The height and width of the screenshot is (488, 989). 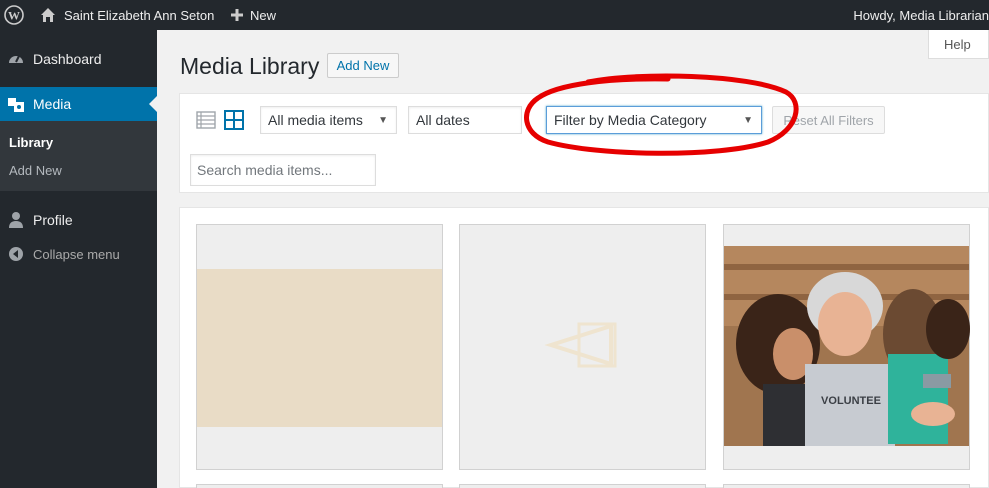 I want to click on image-thumbnail, so click(x=319, y=348).